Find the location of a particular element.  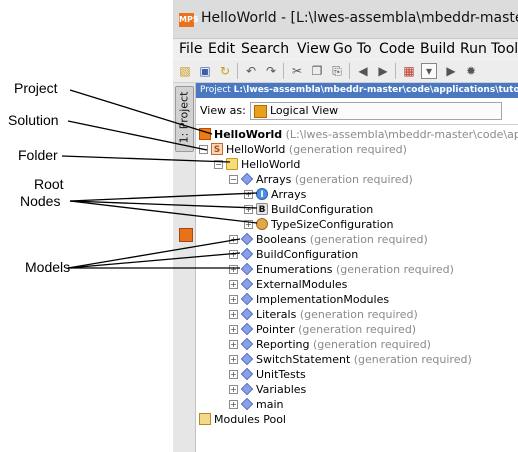

root-node-name: TypeSizeConfiguration is located at coordinates (332, 224).